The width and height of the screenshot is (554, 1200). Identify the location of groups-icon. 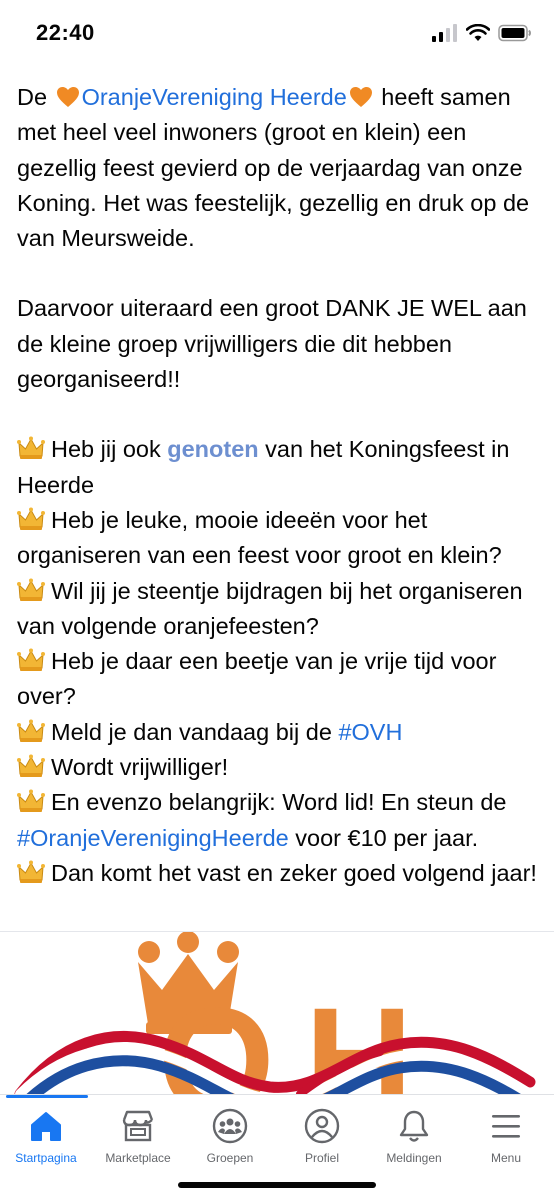
(230, 1126).